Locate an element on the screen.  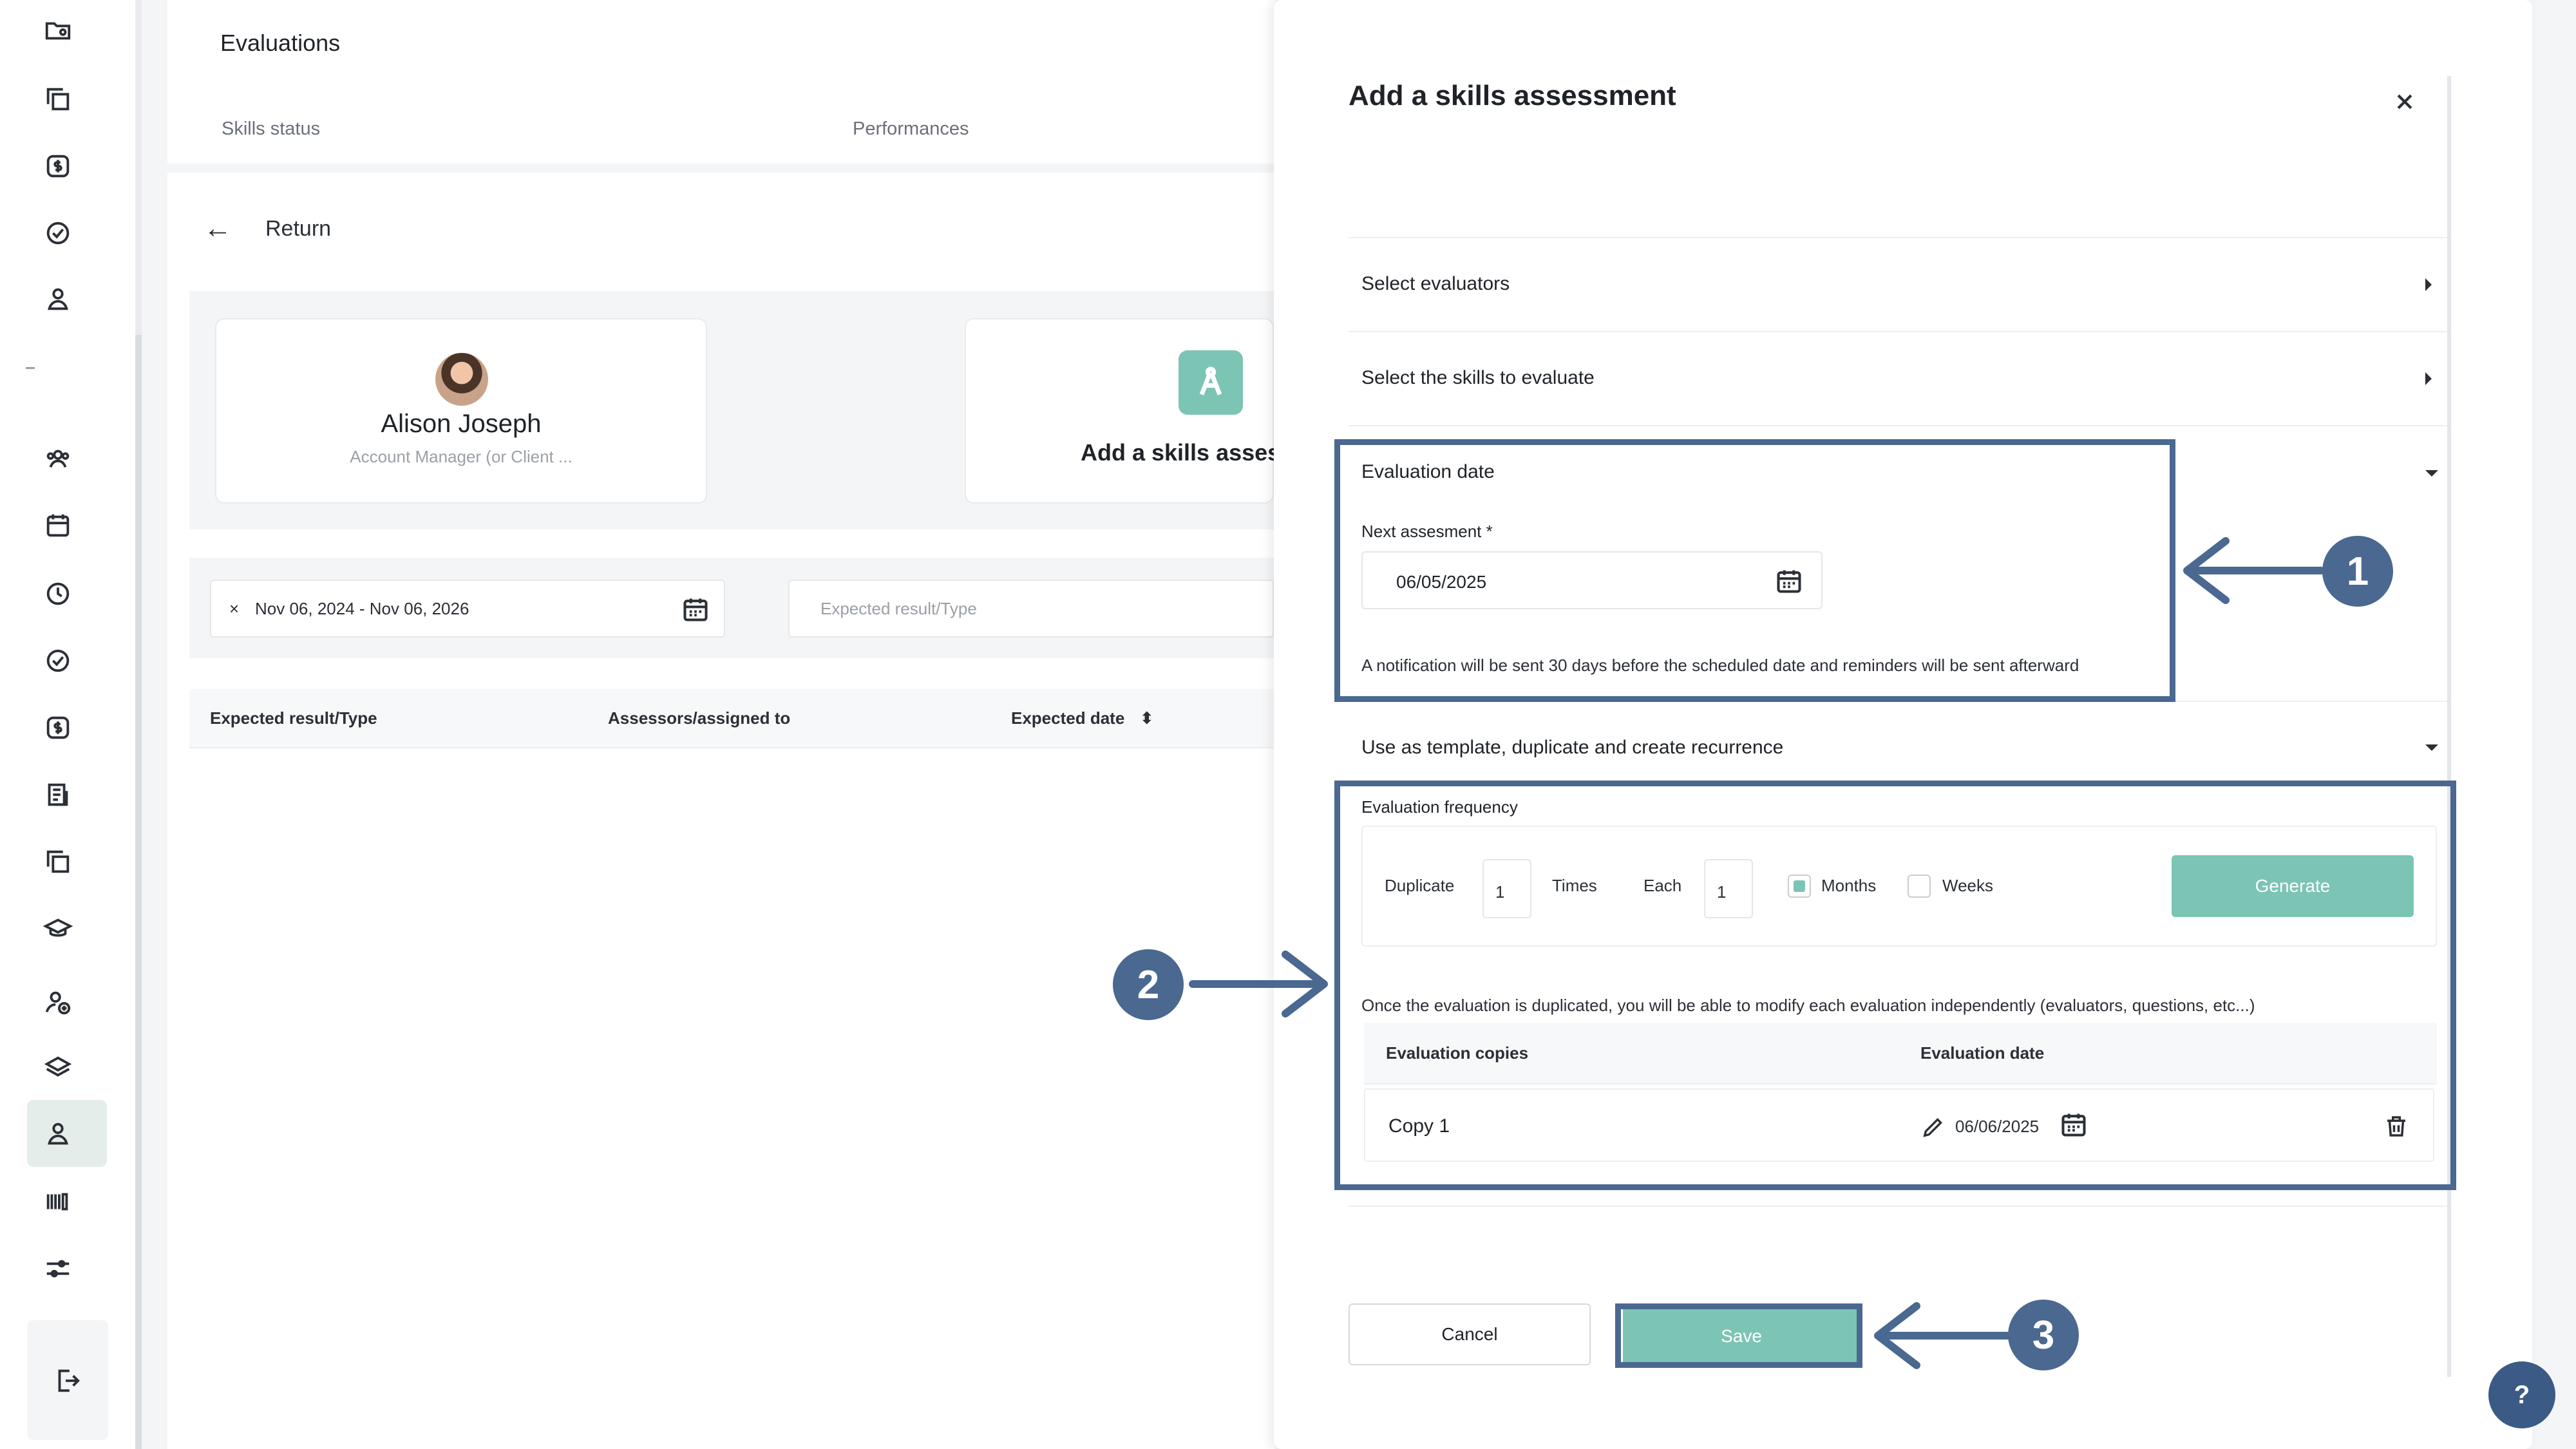
add-skills-assessment-label: Add a skills asses is located at coordinates (1177, 452).